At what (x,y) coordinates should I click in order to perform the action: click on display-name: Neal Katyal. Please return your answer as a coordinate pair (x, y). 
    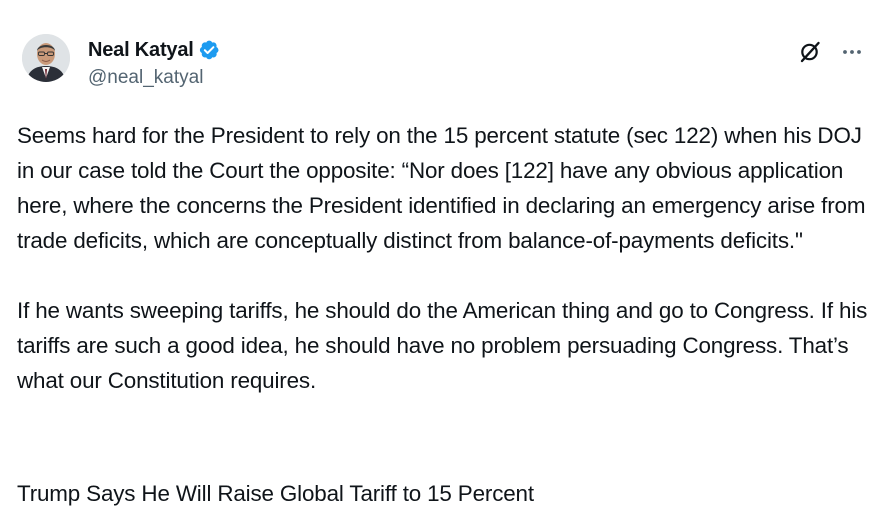
    Looking at the image, I should click on (141, 50).